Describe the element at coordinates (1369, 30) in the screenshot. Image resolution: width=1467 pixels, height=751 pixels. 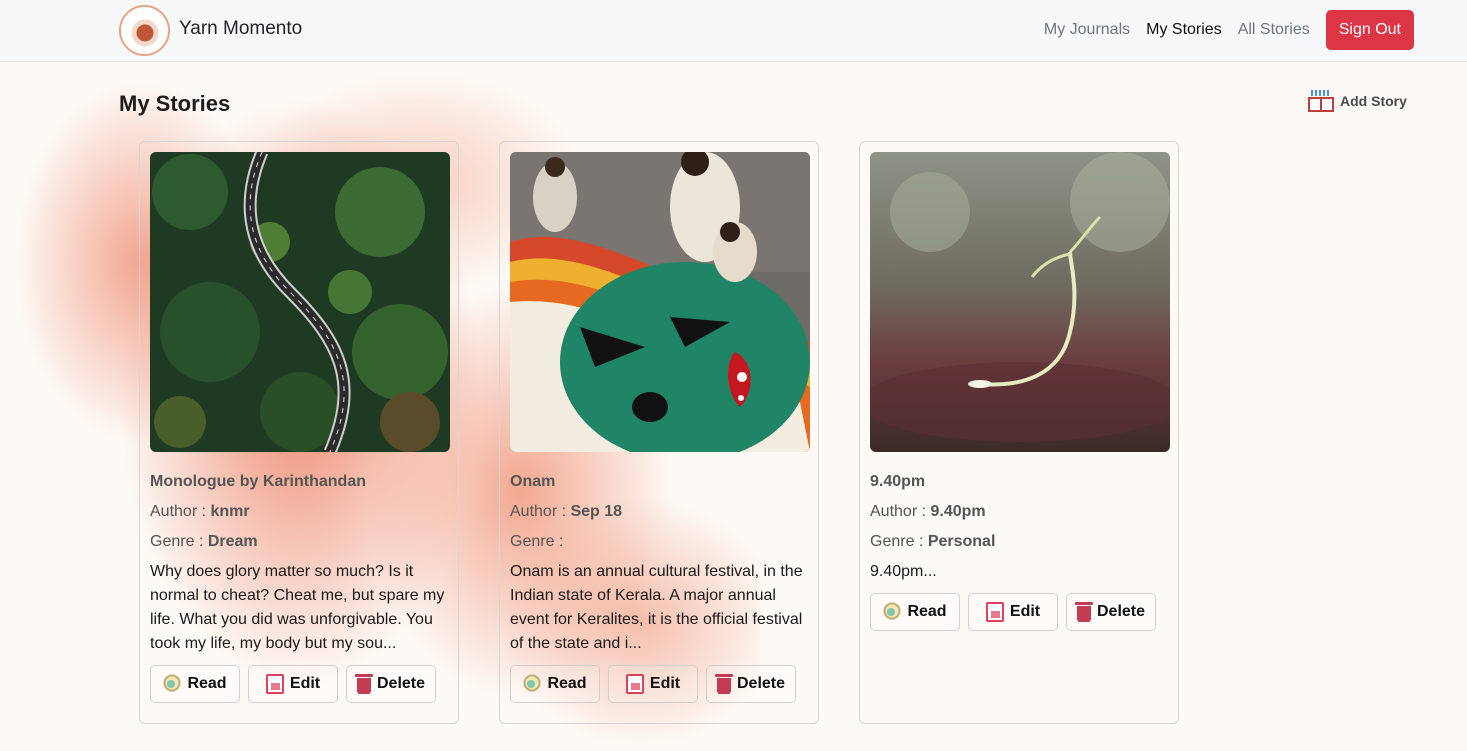
I see `sign-out-button: Sign Out` at that location.